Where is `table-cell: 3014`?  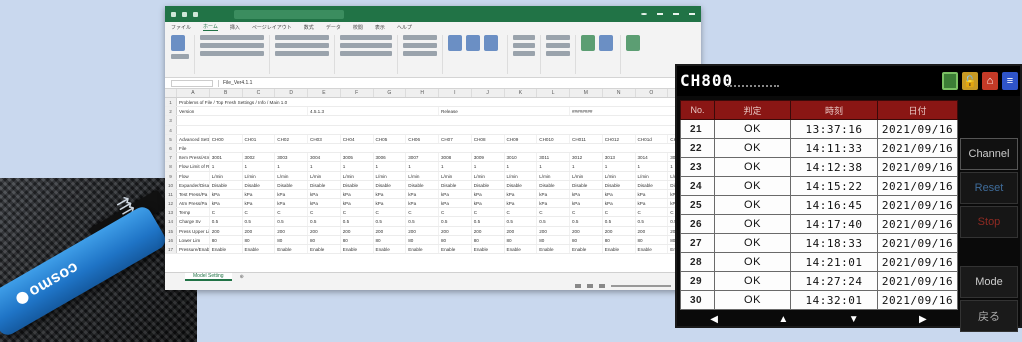 table-cell: 3014 is located at coordinates (652, 157).